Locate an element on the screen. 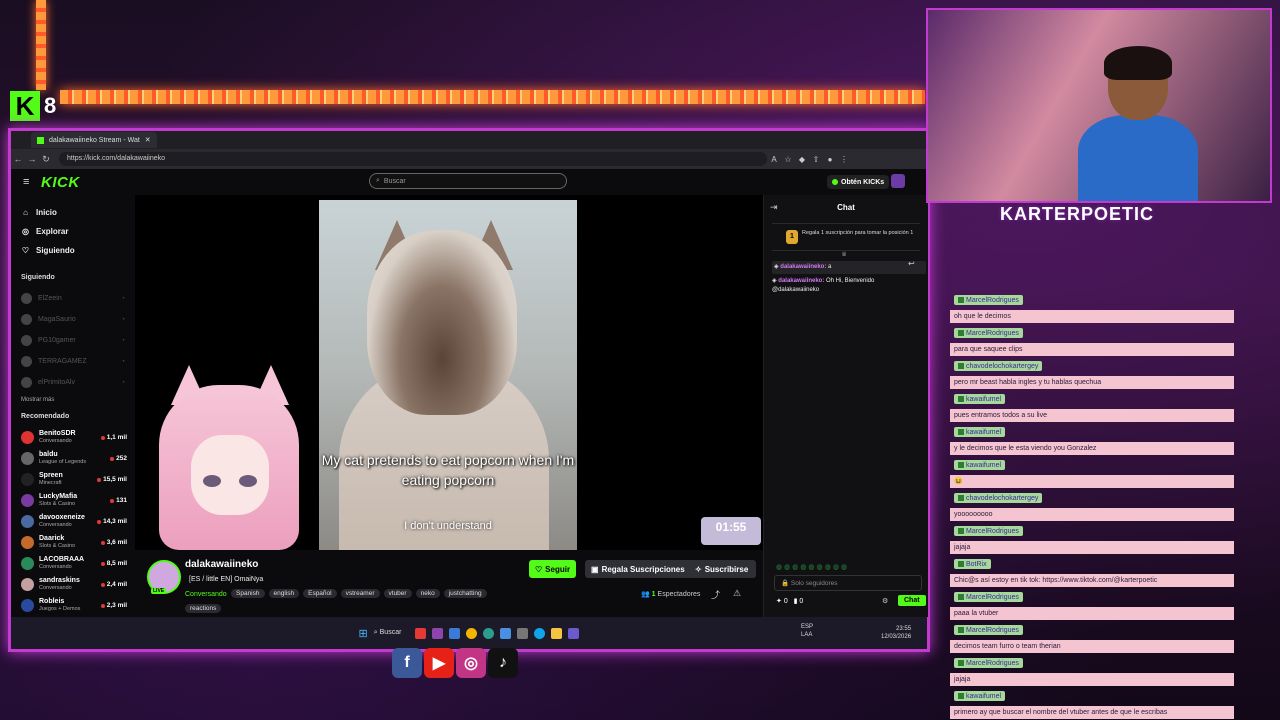  recommended-channel: sandraskins Conversando 2,4 mil is located at coordinates (72, 584).